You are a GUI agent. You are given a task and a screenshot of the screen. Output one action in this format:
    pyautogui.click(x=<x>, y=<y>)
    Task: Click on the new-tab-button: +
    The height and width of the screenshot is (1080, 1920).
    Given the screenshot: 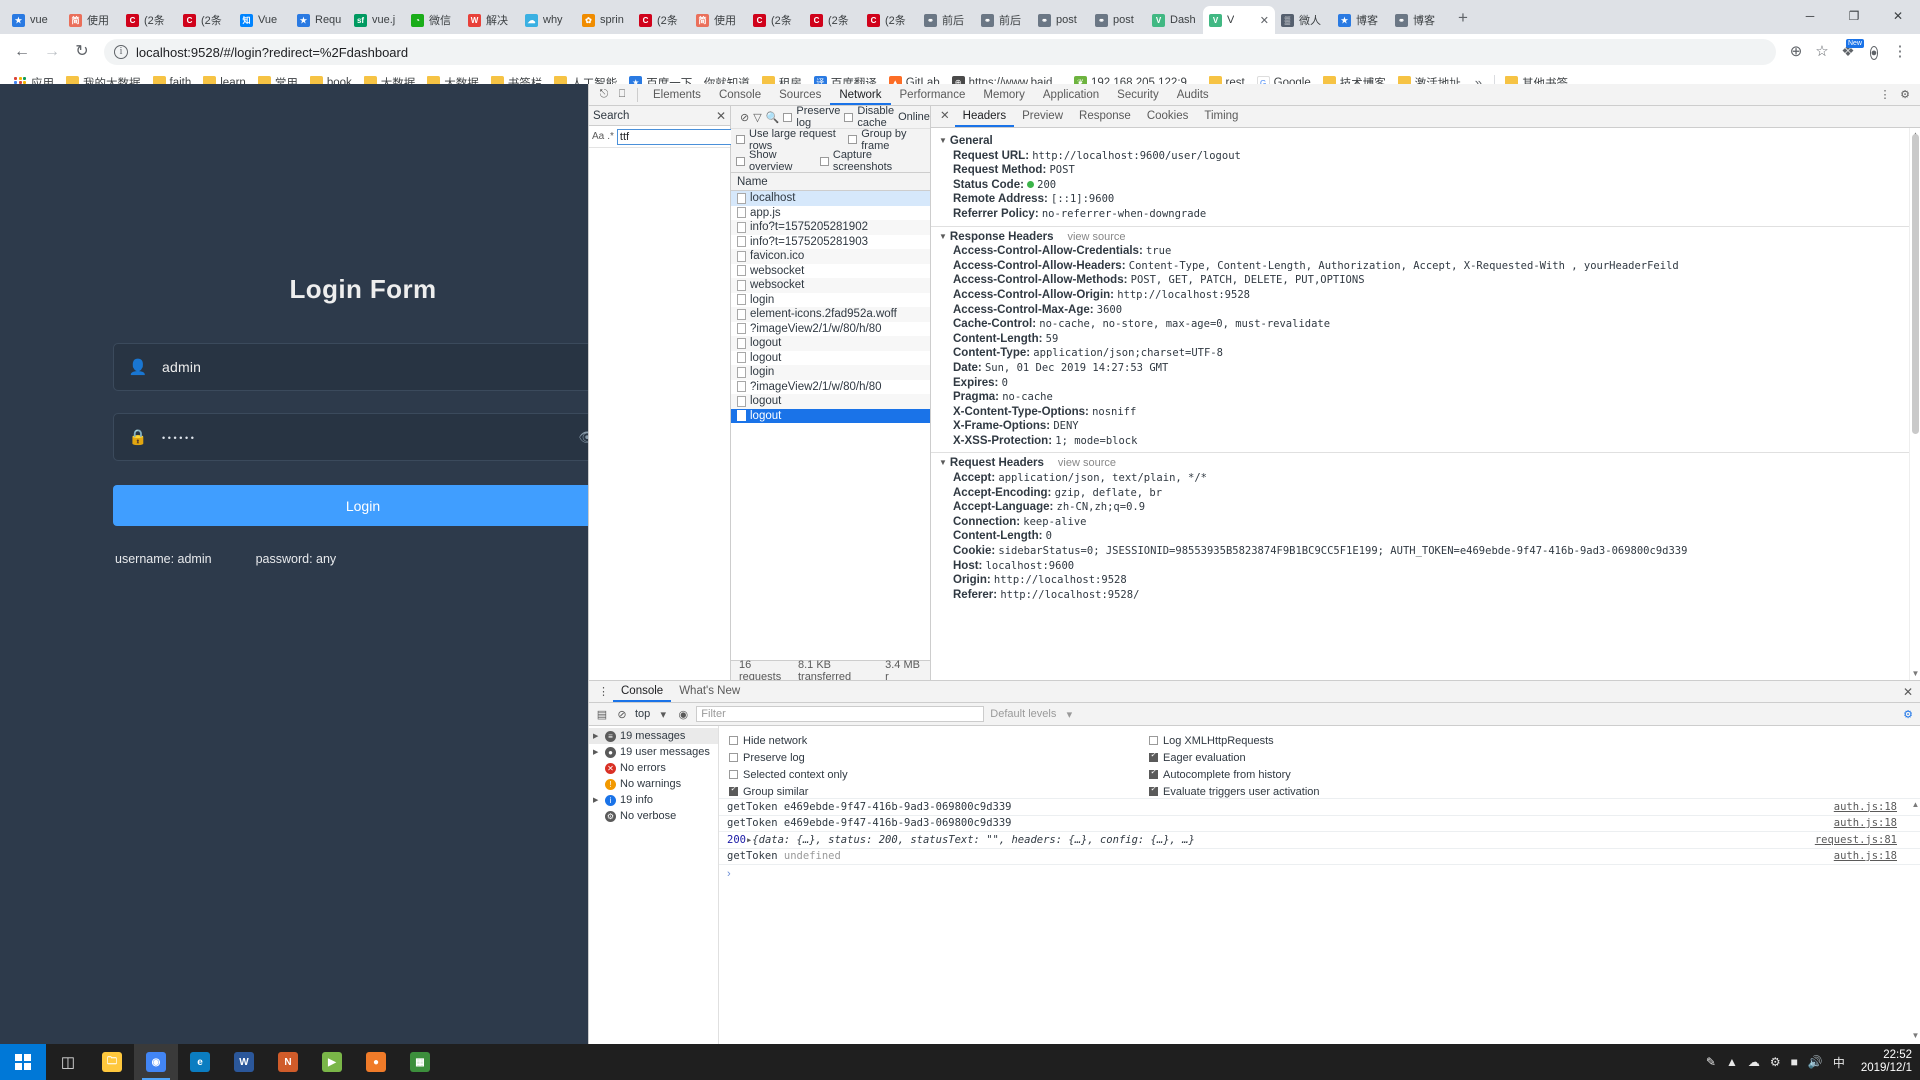 What is the action you would take?
    pyautogui.click(x=1463, y=19)
    